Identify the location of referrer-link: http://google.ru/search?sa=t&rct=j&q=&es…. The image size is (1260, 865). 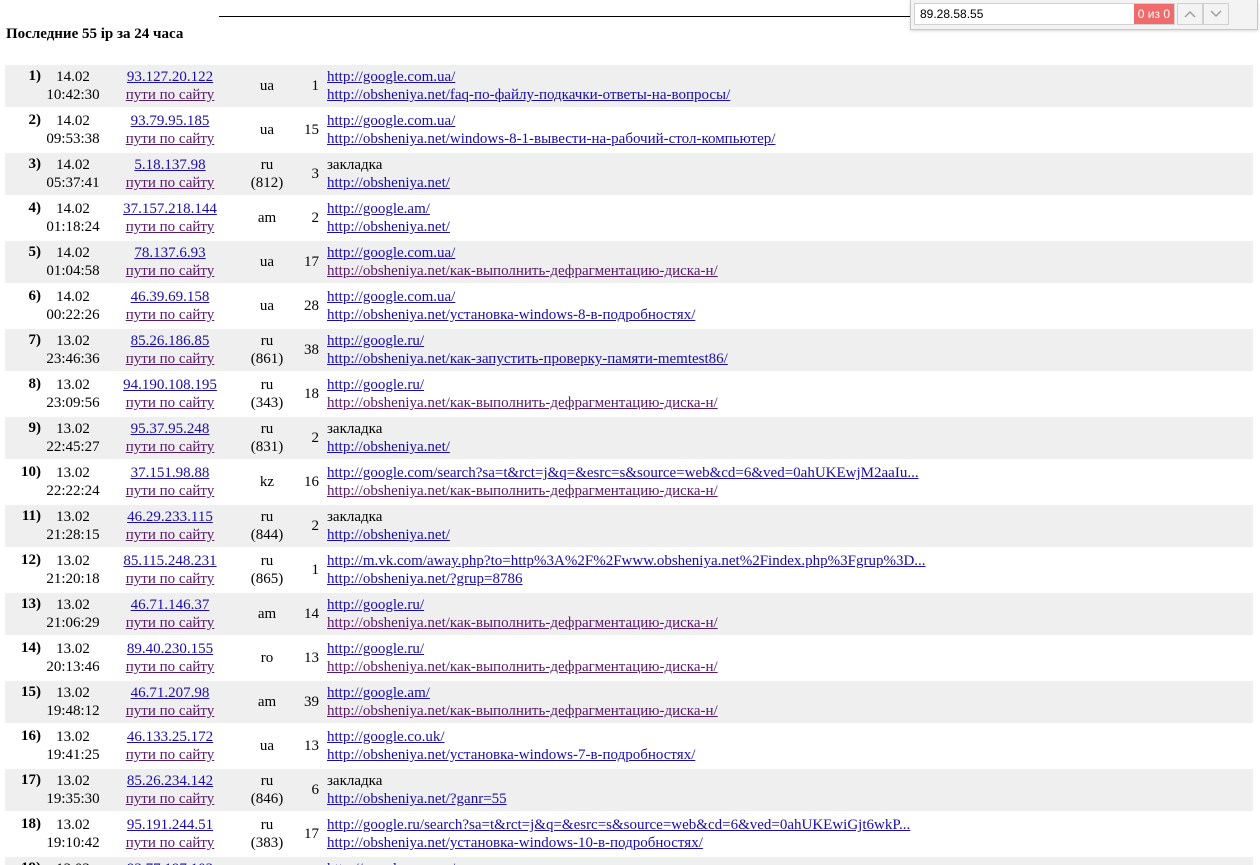
(618, 825).